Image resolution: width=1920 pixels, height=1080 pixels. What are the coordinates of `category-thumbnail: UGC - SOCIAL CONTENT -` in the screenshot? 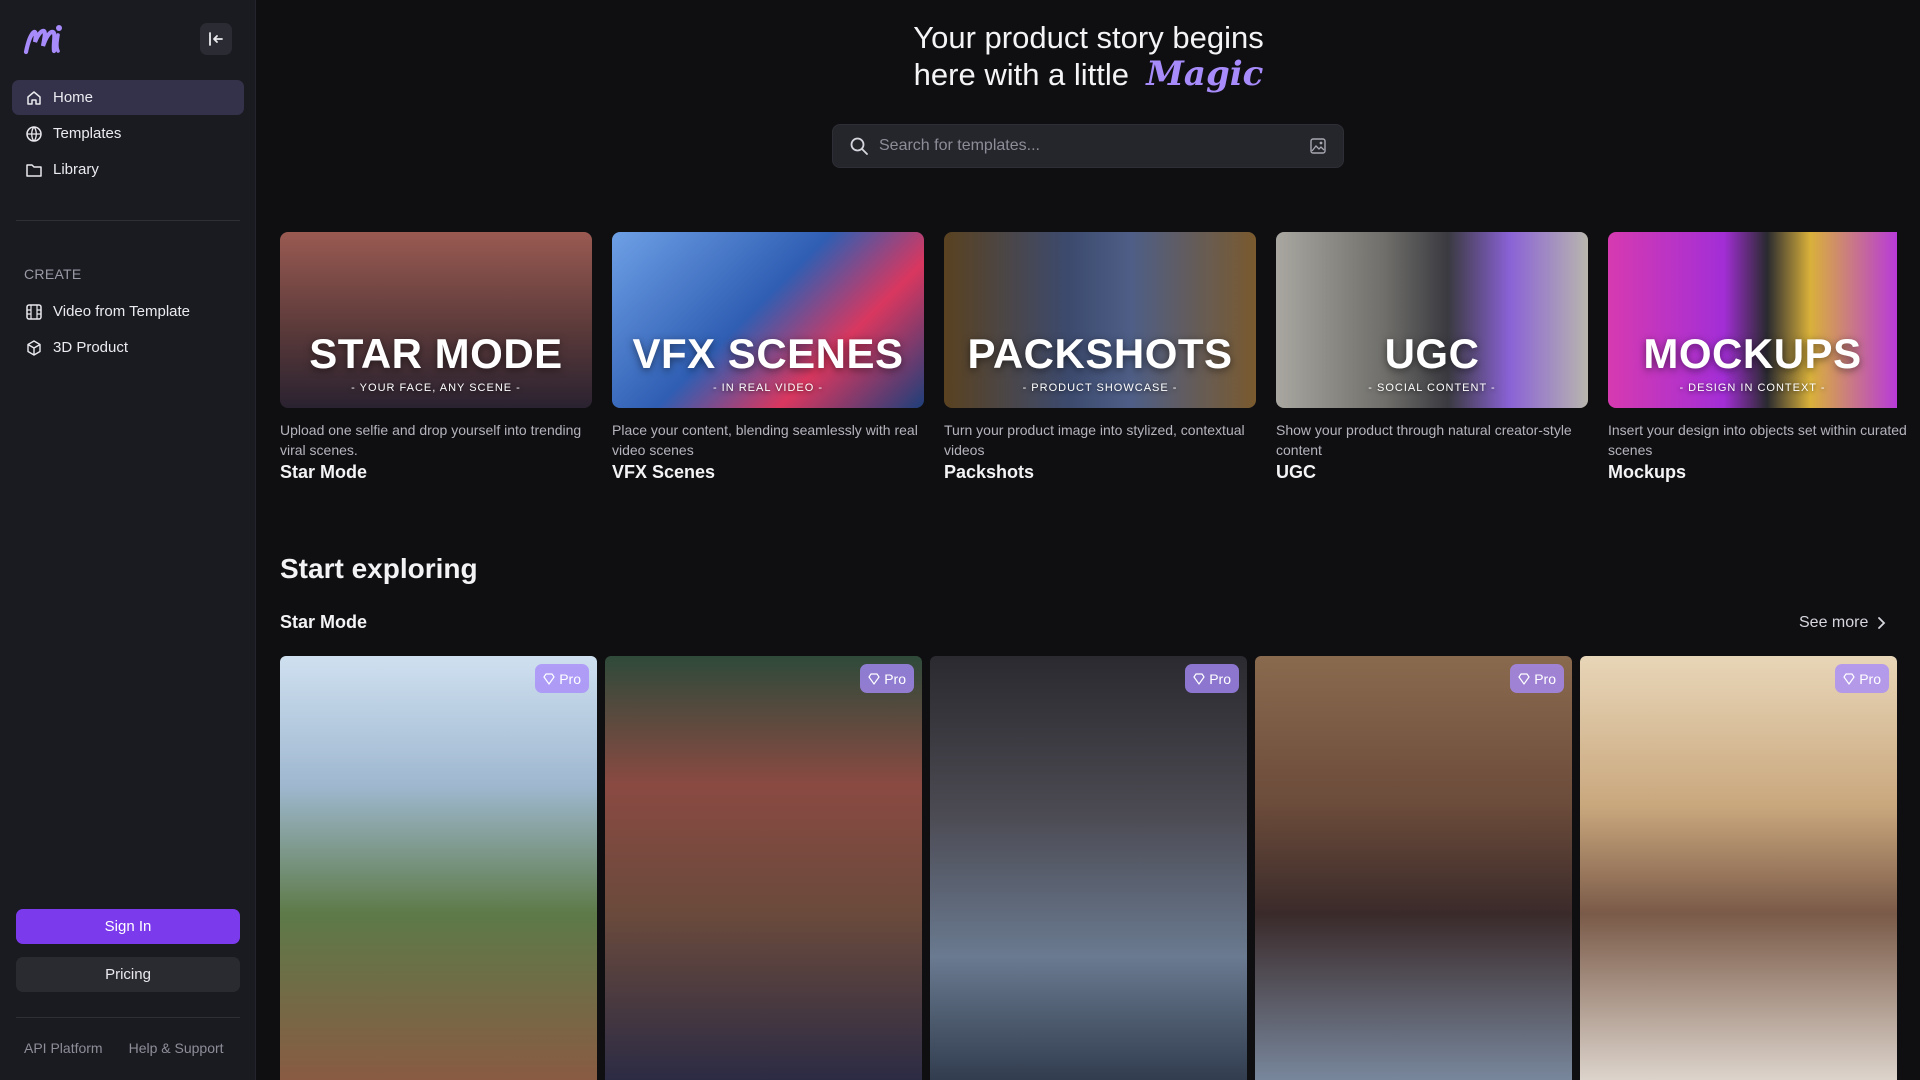 It's located at (1432, 320).